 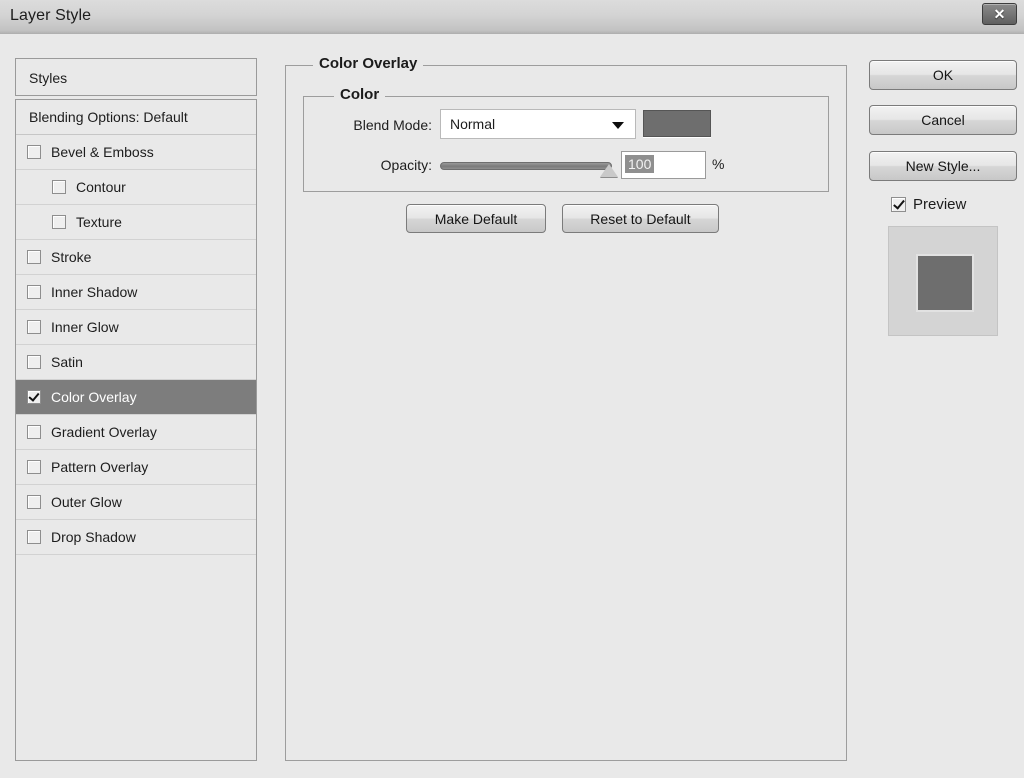 What do you see at coordinates (136, 222) in the screenshot?
I see `sidebar-item-texture: Texture` at bounding box center [136, 222].